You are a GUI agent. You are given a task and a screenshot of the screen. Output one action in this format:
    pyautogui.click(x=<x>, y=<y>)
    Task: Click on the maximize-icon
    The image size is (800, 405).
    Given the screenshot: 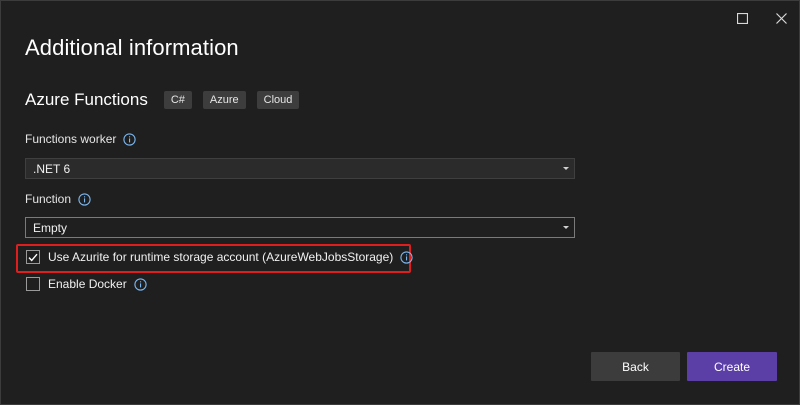 What is the action you would take?
    pyautogui.click(x=742, y=18)
    